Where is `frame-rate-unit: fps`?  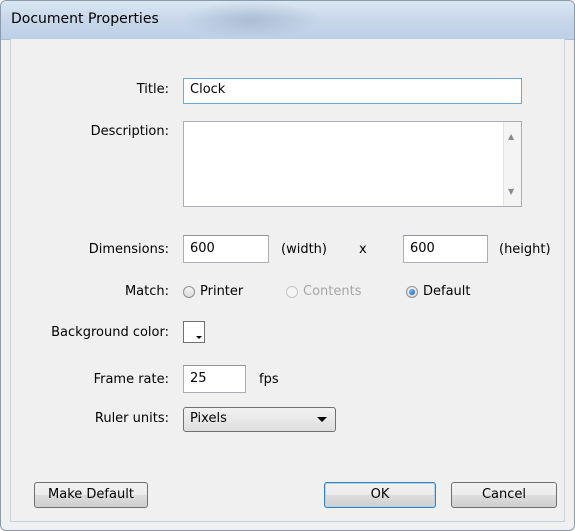
frame-rate-unit: fps is located at coordinates (269, 379).